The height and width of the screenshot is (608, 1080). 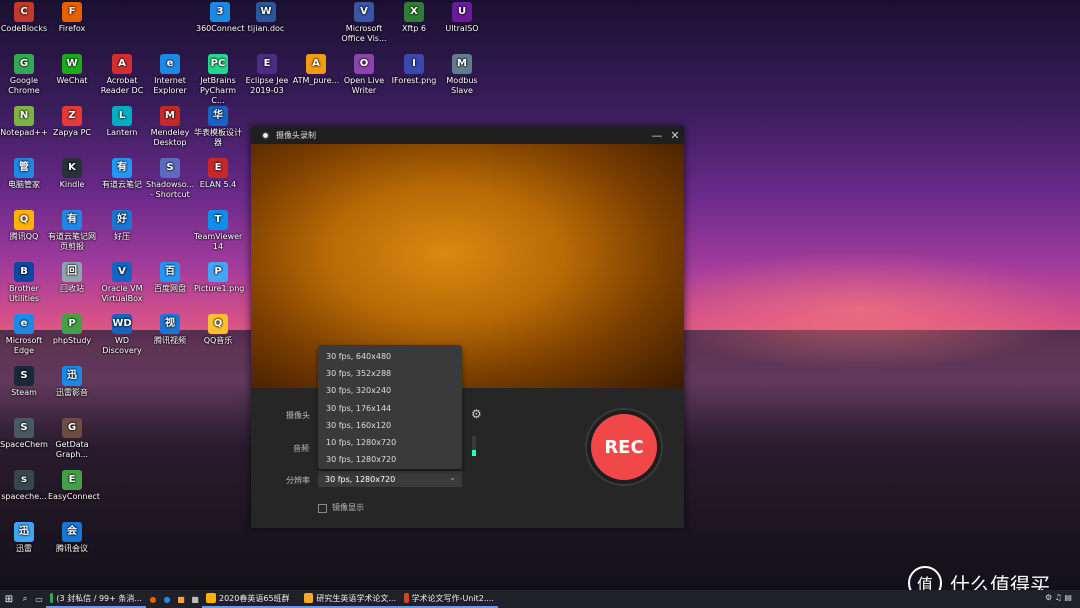 I want to click on folder-icon, so click(x=309, y=598).